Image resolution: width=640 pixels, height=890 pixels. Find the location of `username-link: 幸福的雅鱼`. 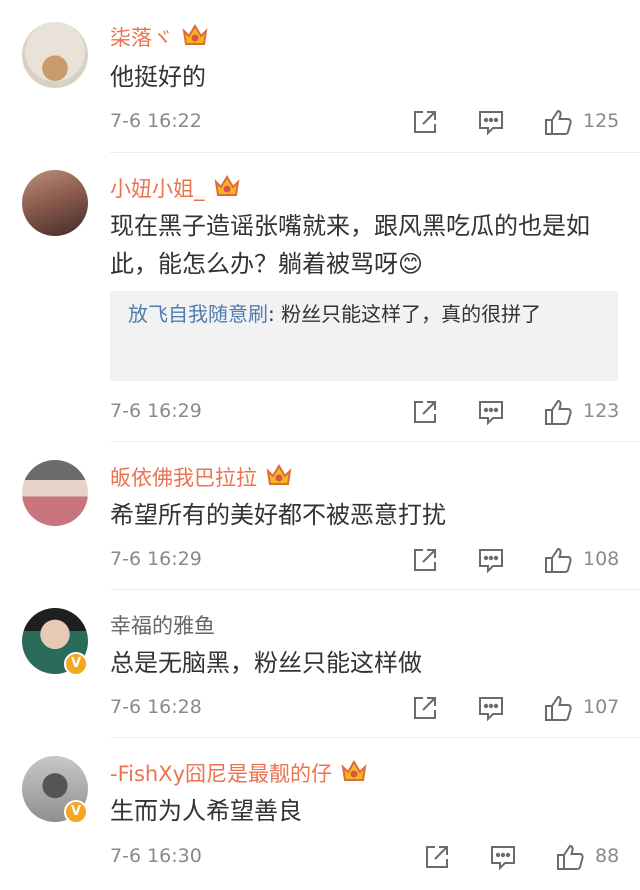

username-link: 幸福的雅鱼 is located at coordinates (162, 625).